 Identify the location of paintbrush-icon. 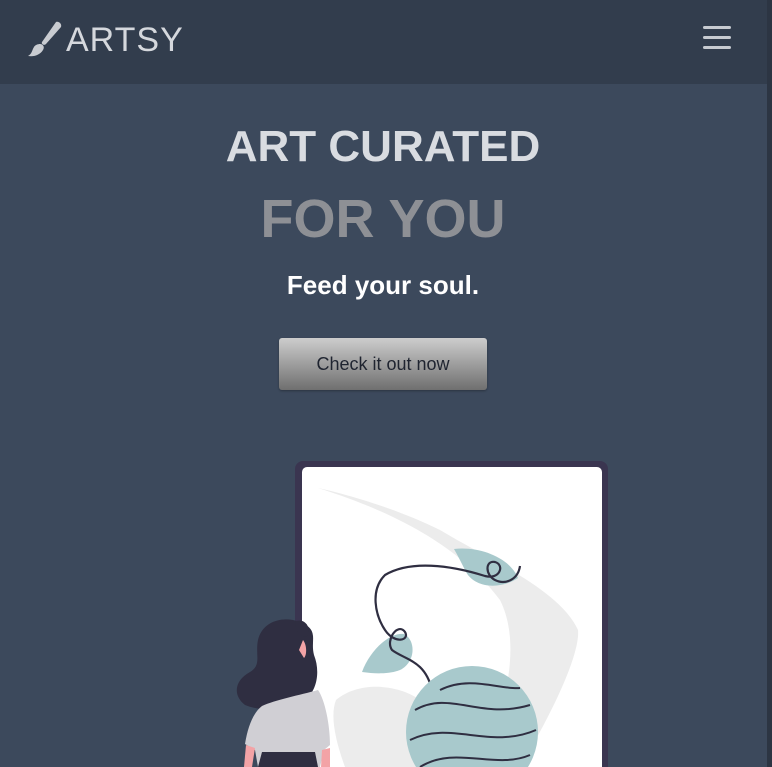
(45, 39).